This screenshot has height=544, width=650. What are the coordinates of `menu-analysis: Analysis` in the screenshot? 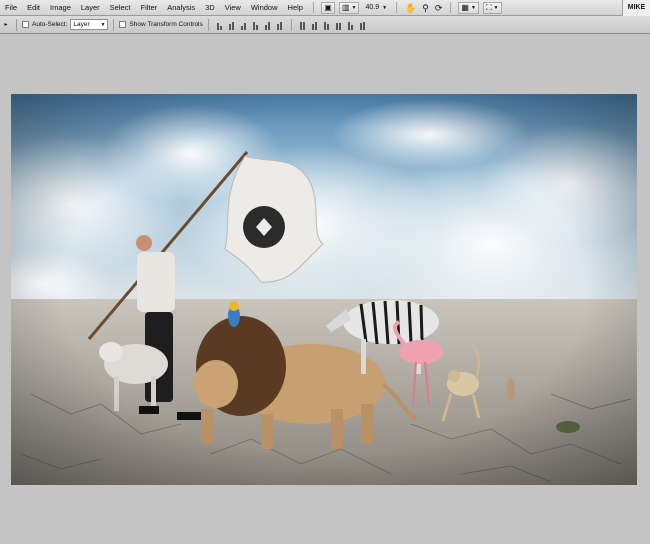 It's located at (181, 8).